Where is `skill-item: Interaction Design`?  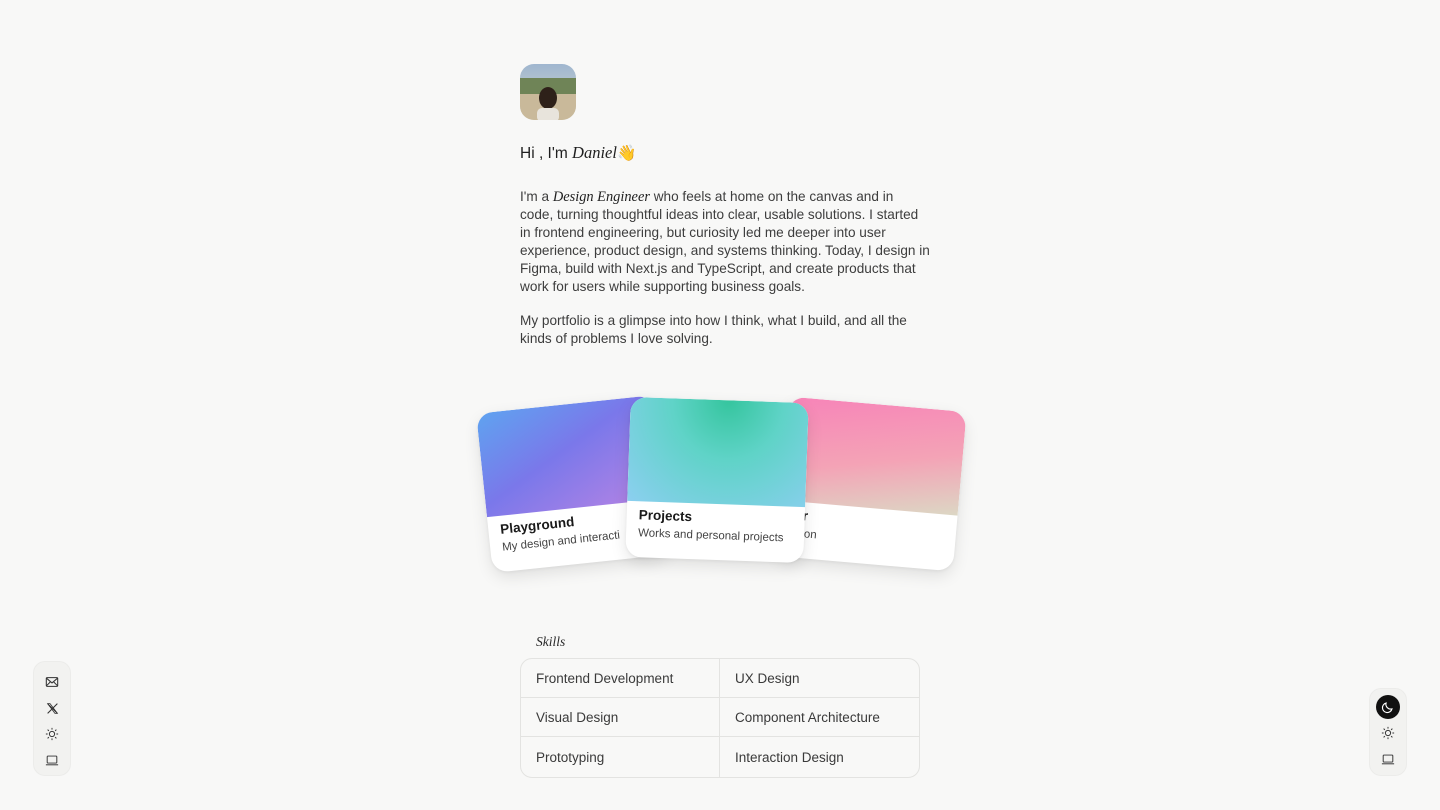
skill-item: Interaction Design is located at coordinates (789, 757).